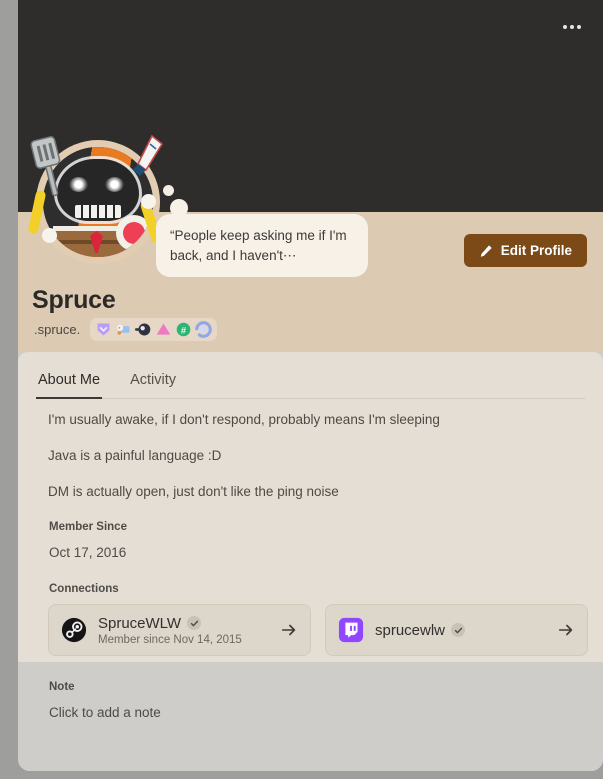  Describe the element at coordinates (310, 382) in the screenshot. I see `tab-bar: About Me Activity` at that location.